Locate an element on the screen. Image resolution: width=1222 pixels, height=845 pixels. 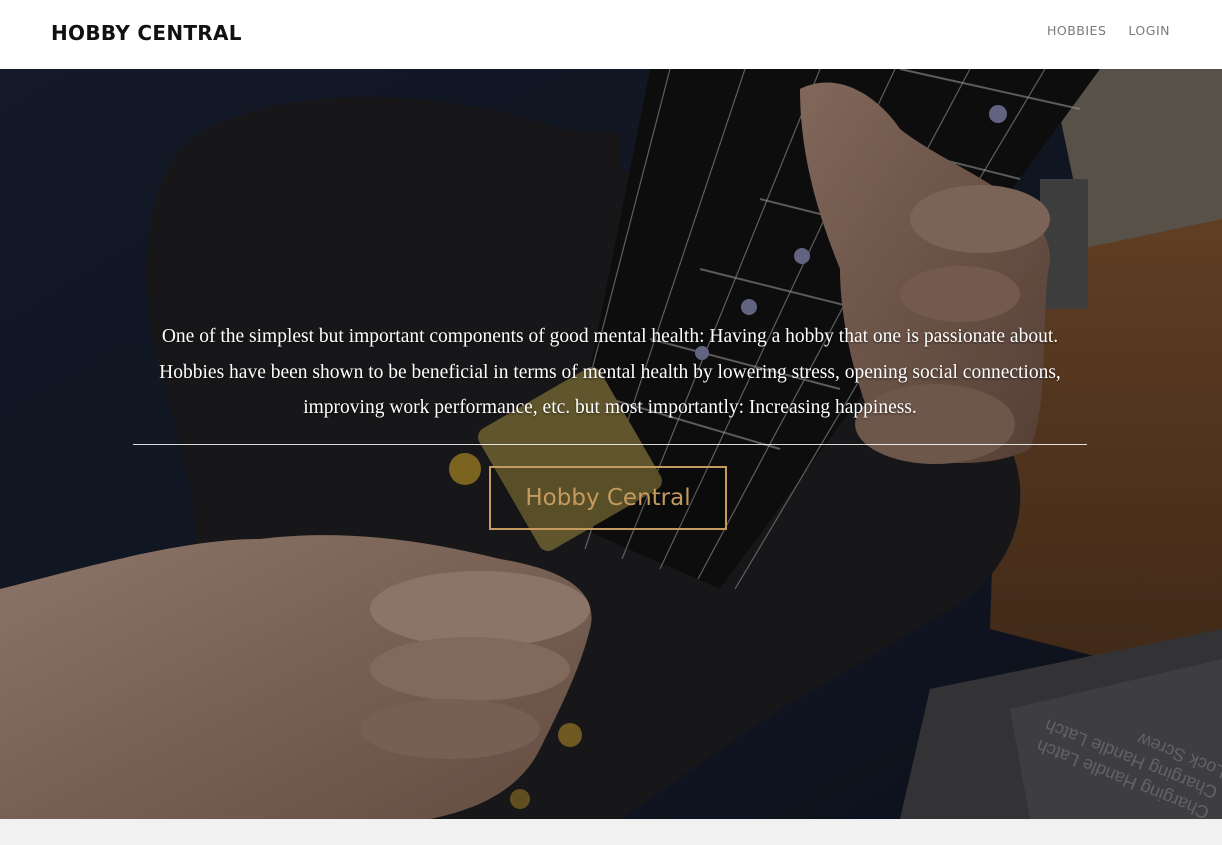
hero-divider is located at coordinates (610, 444).